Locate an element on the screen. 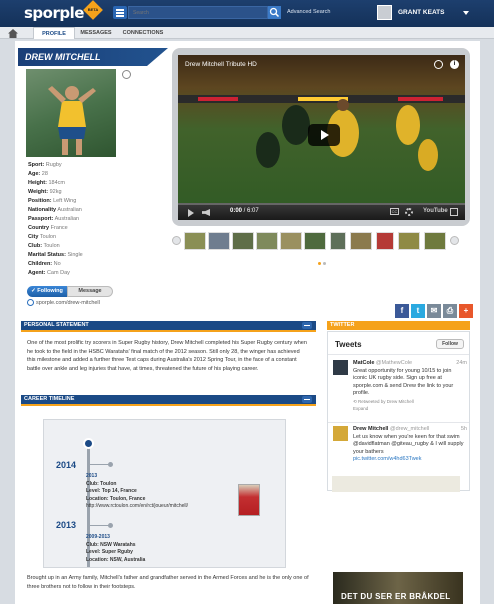  tab-connections: CONNECTIONS is located at coordinates (143, 33).